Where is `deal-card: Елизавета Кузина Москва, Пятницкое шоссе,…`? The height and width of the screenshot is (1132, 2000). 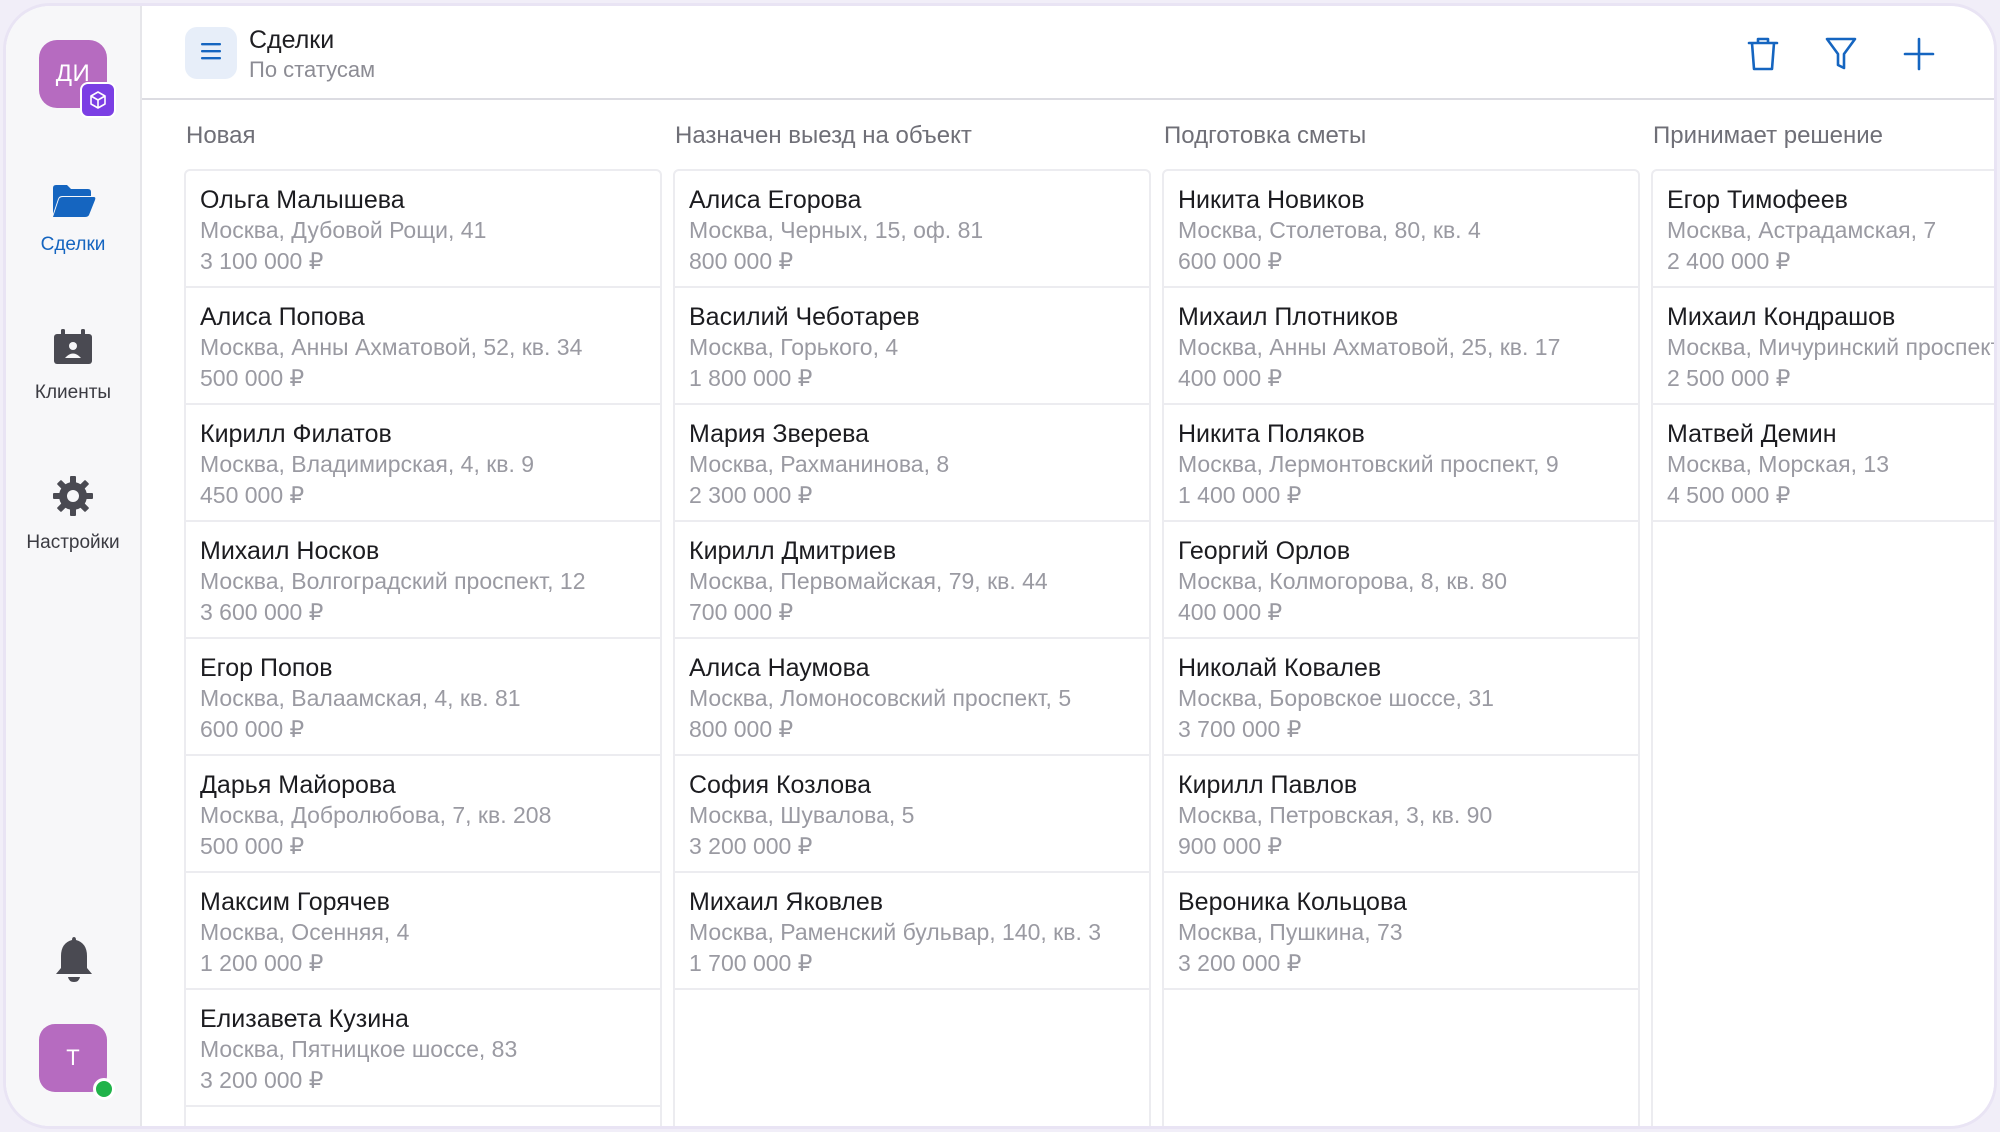 deal-card: Елизавета Кузина Москва, Пятницкое шоссе,… is located at coordinates (423, 1048).